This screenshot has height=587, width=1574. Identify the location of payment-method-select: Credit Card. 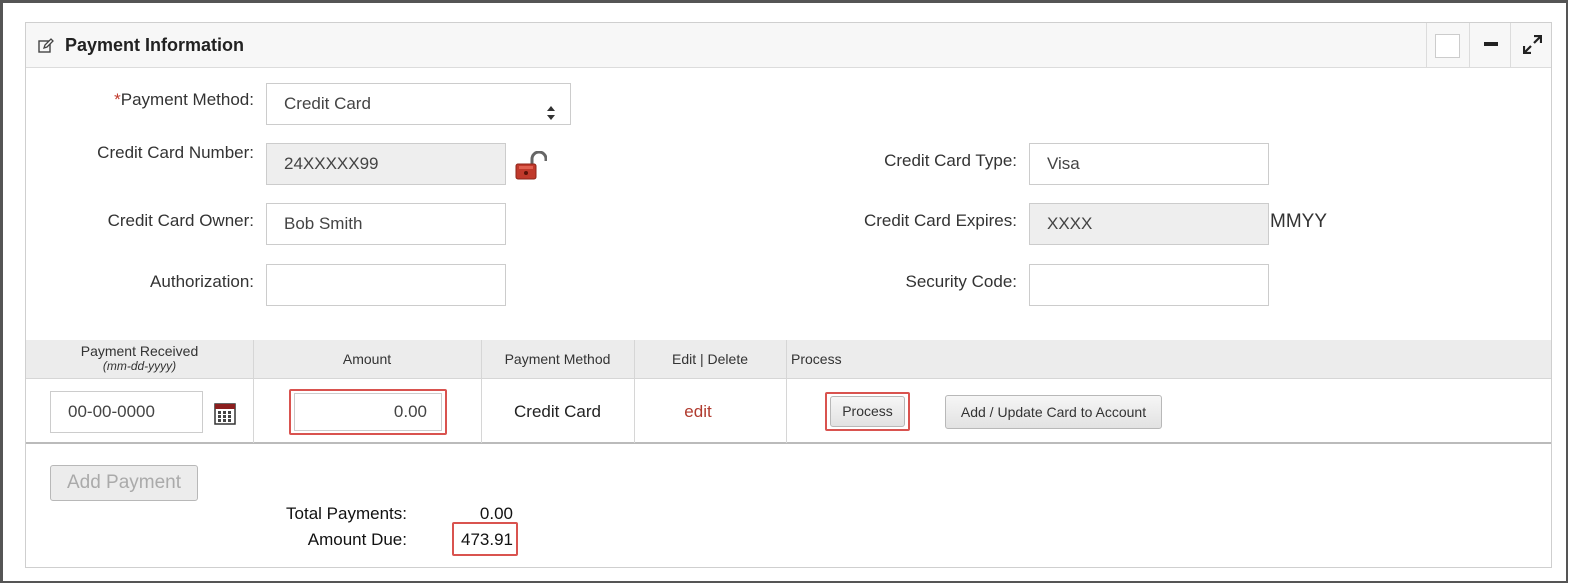
(418, 104).